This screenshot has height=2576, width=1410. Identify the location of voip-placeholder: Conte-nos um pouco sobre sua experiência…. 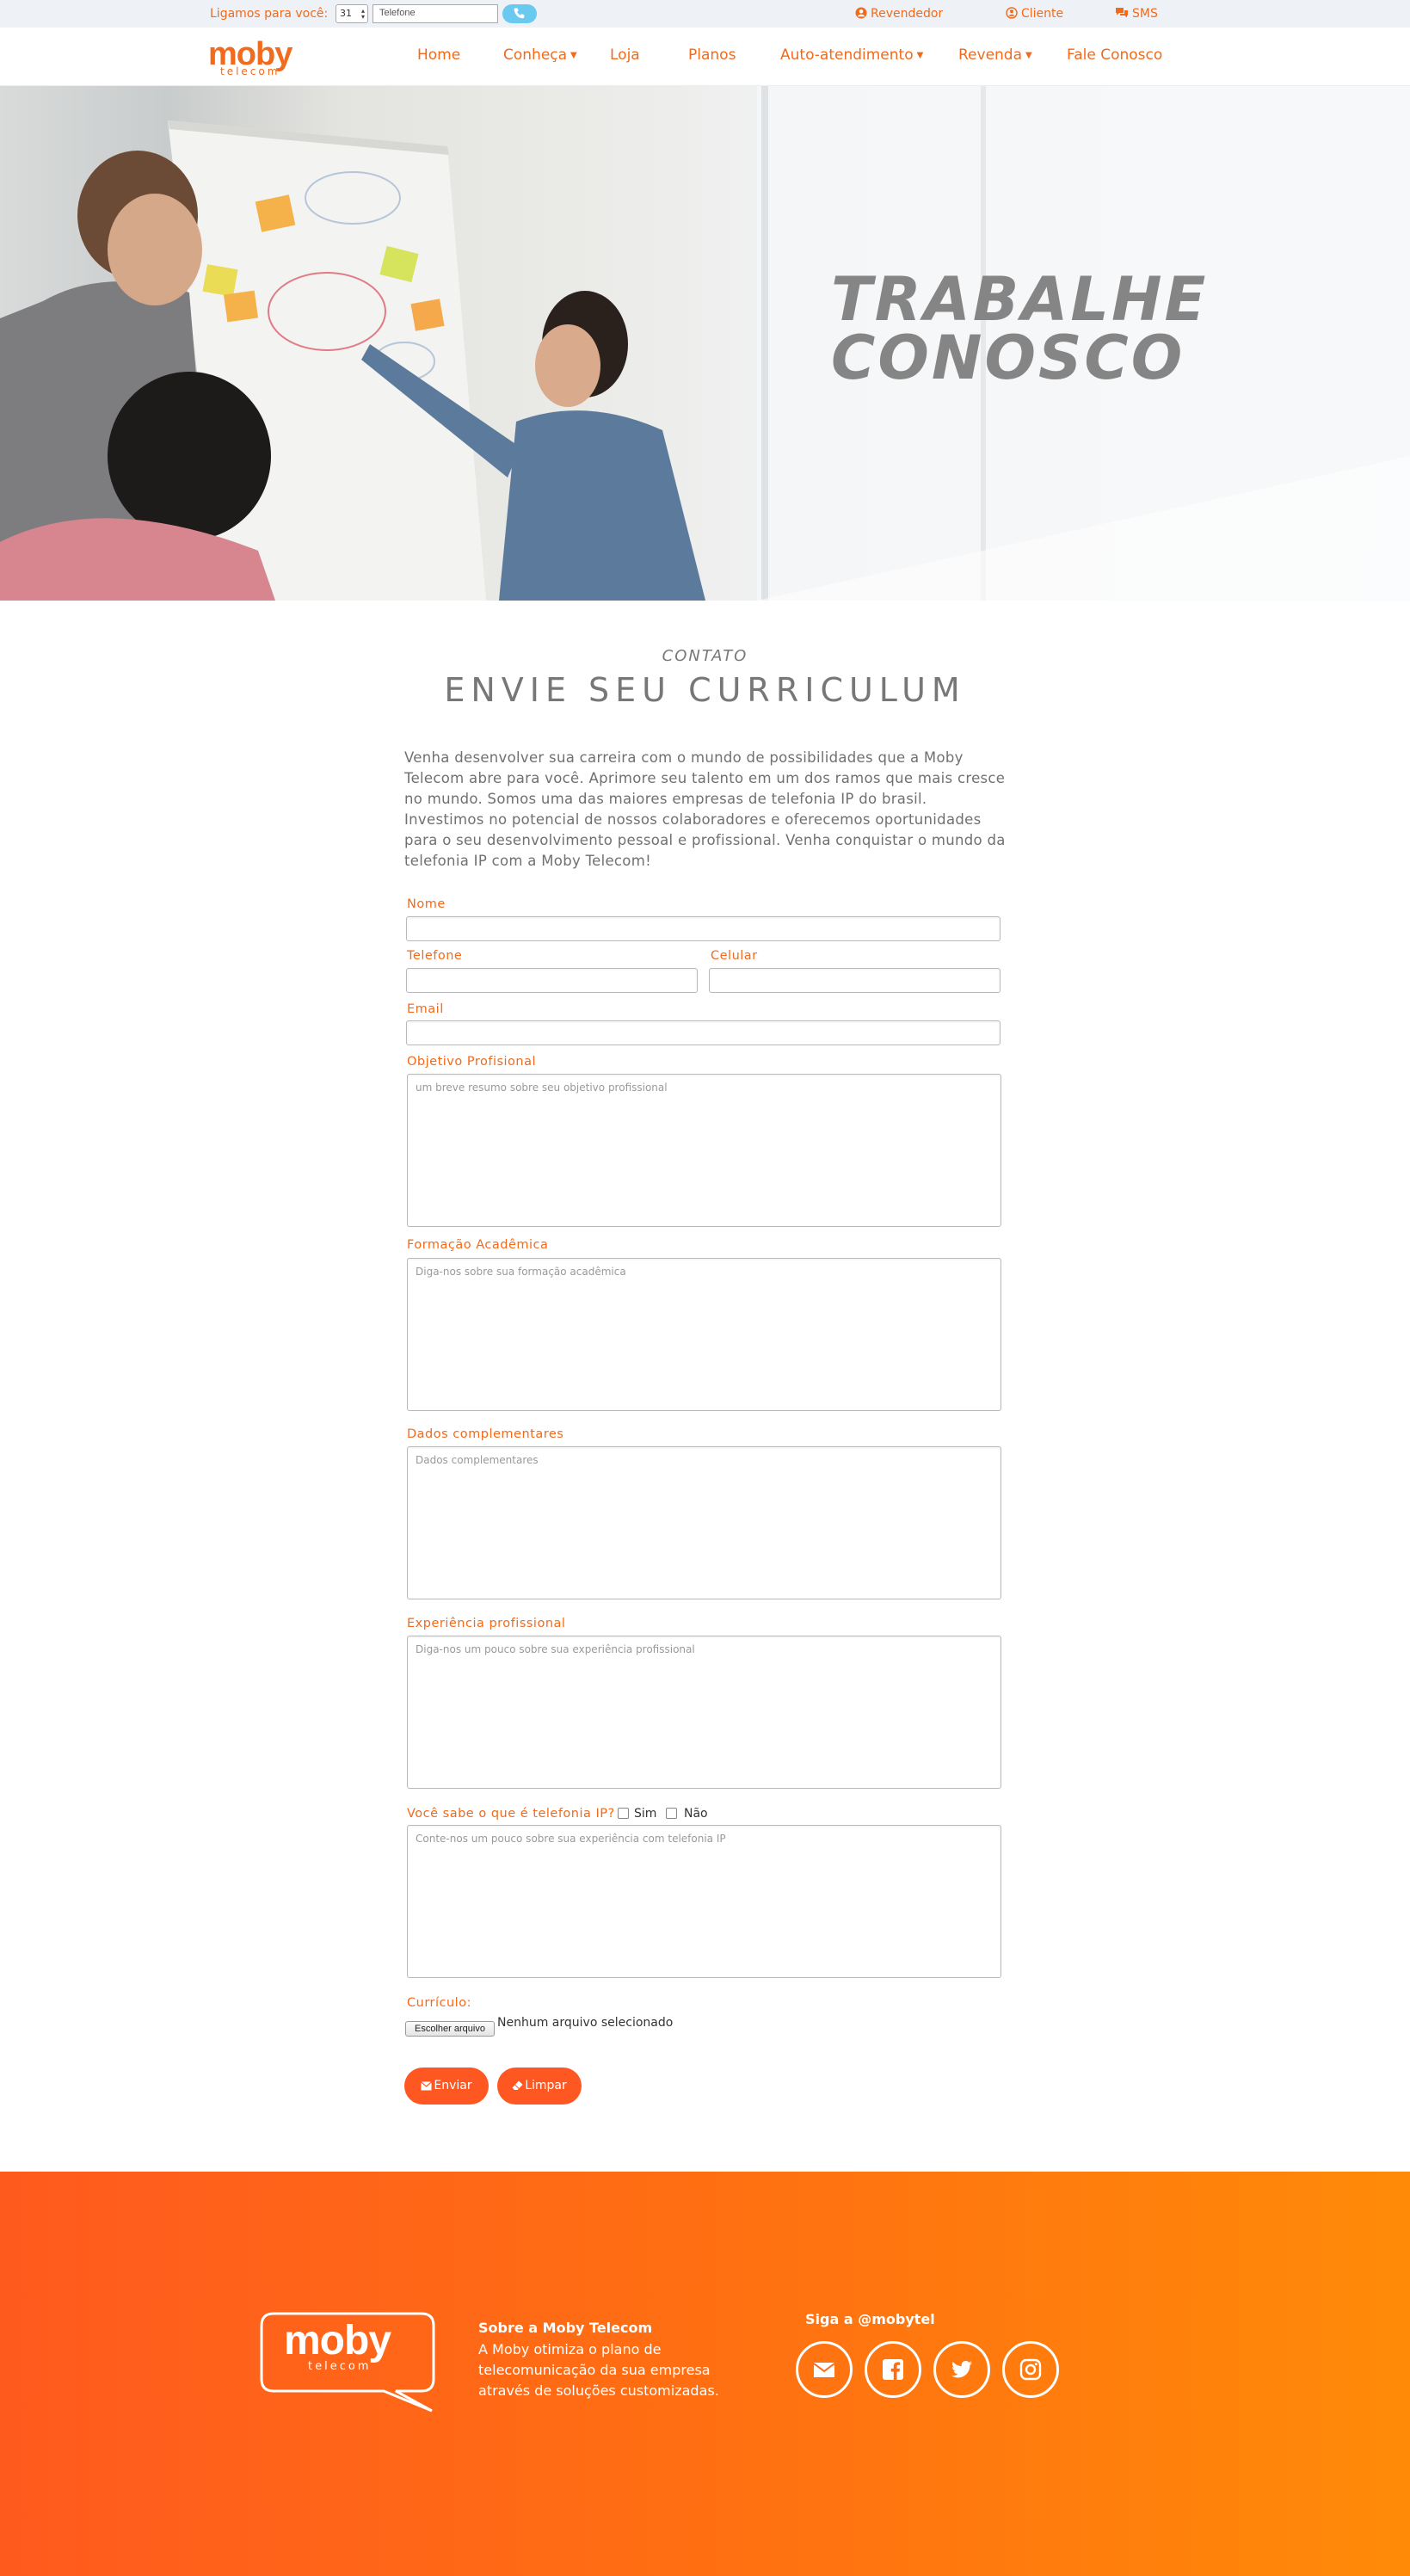
(571, 1839).